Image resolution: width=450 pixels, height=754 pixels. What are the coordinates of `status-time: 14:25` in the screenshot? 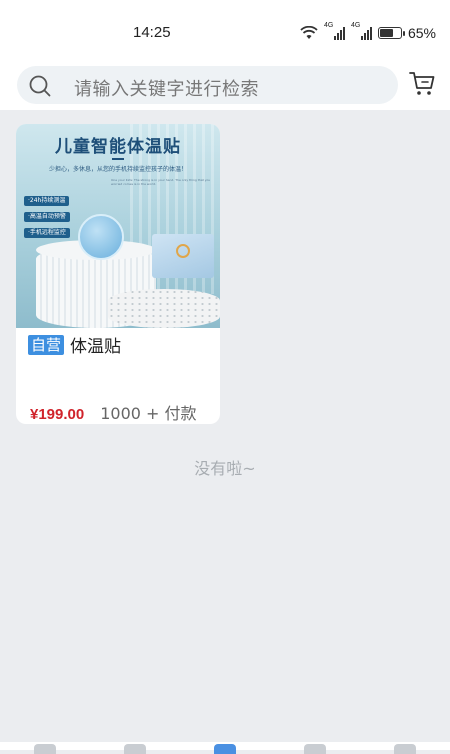 It's located at (152, 32).